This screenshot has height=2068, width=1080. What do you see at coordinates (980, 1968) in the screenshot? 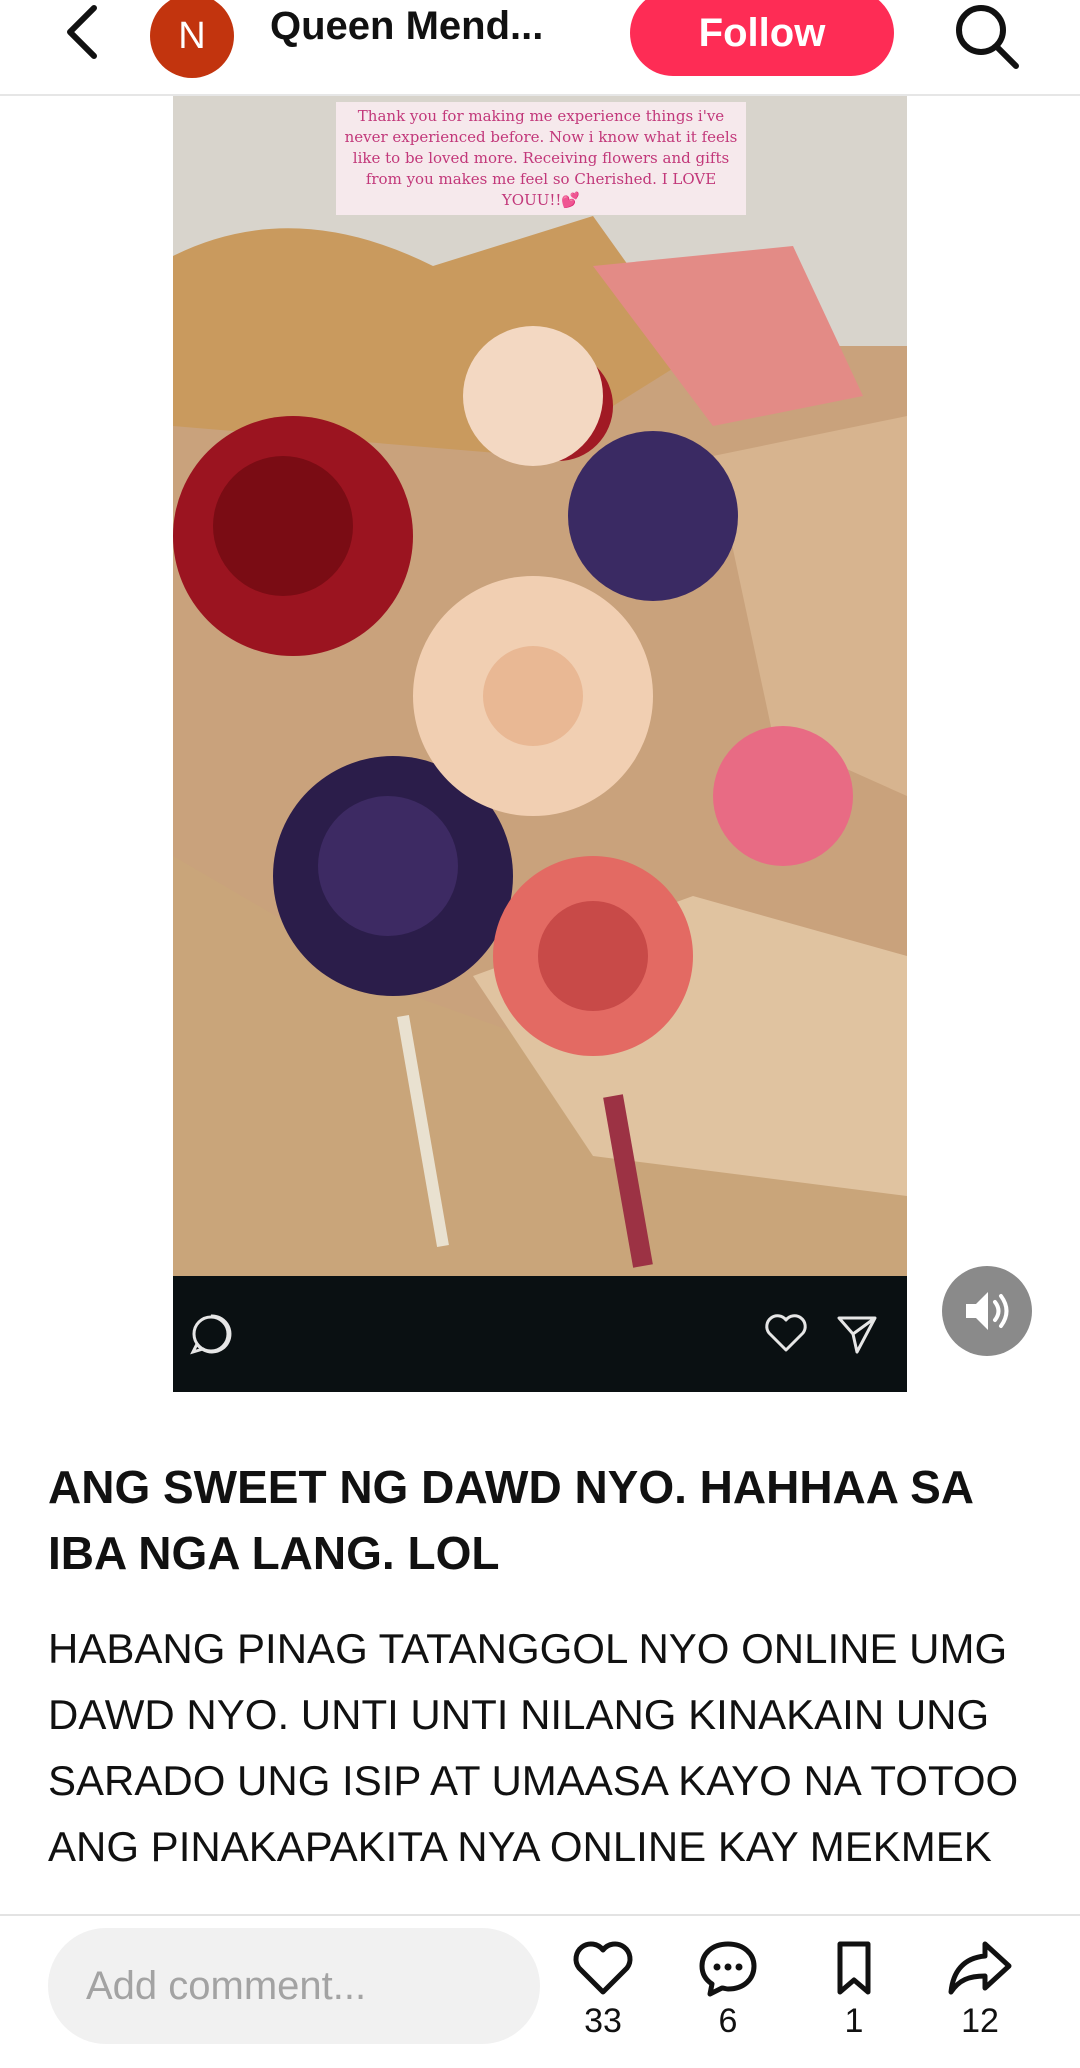
I see `share-arrow-icon` at bounding box center [980, 1968].